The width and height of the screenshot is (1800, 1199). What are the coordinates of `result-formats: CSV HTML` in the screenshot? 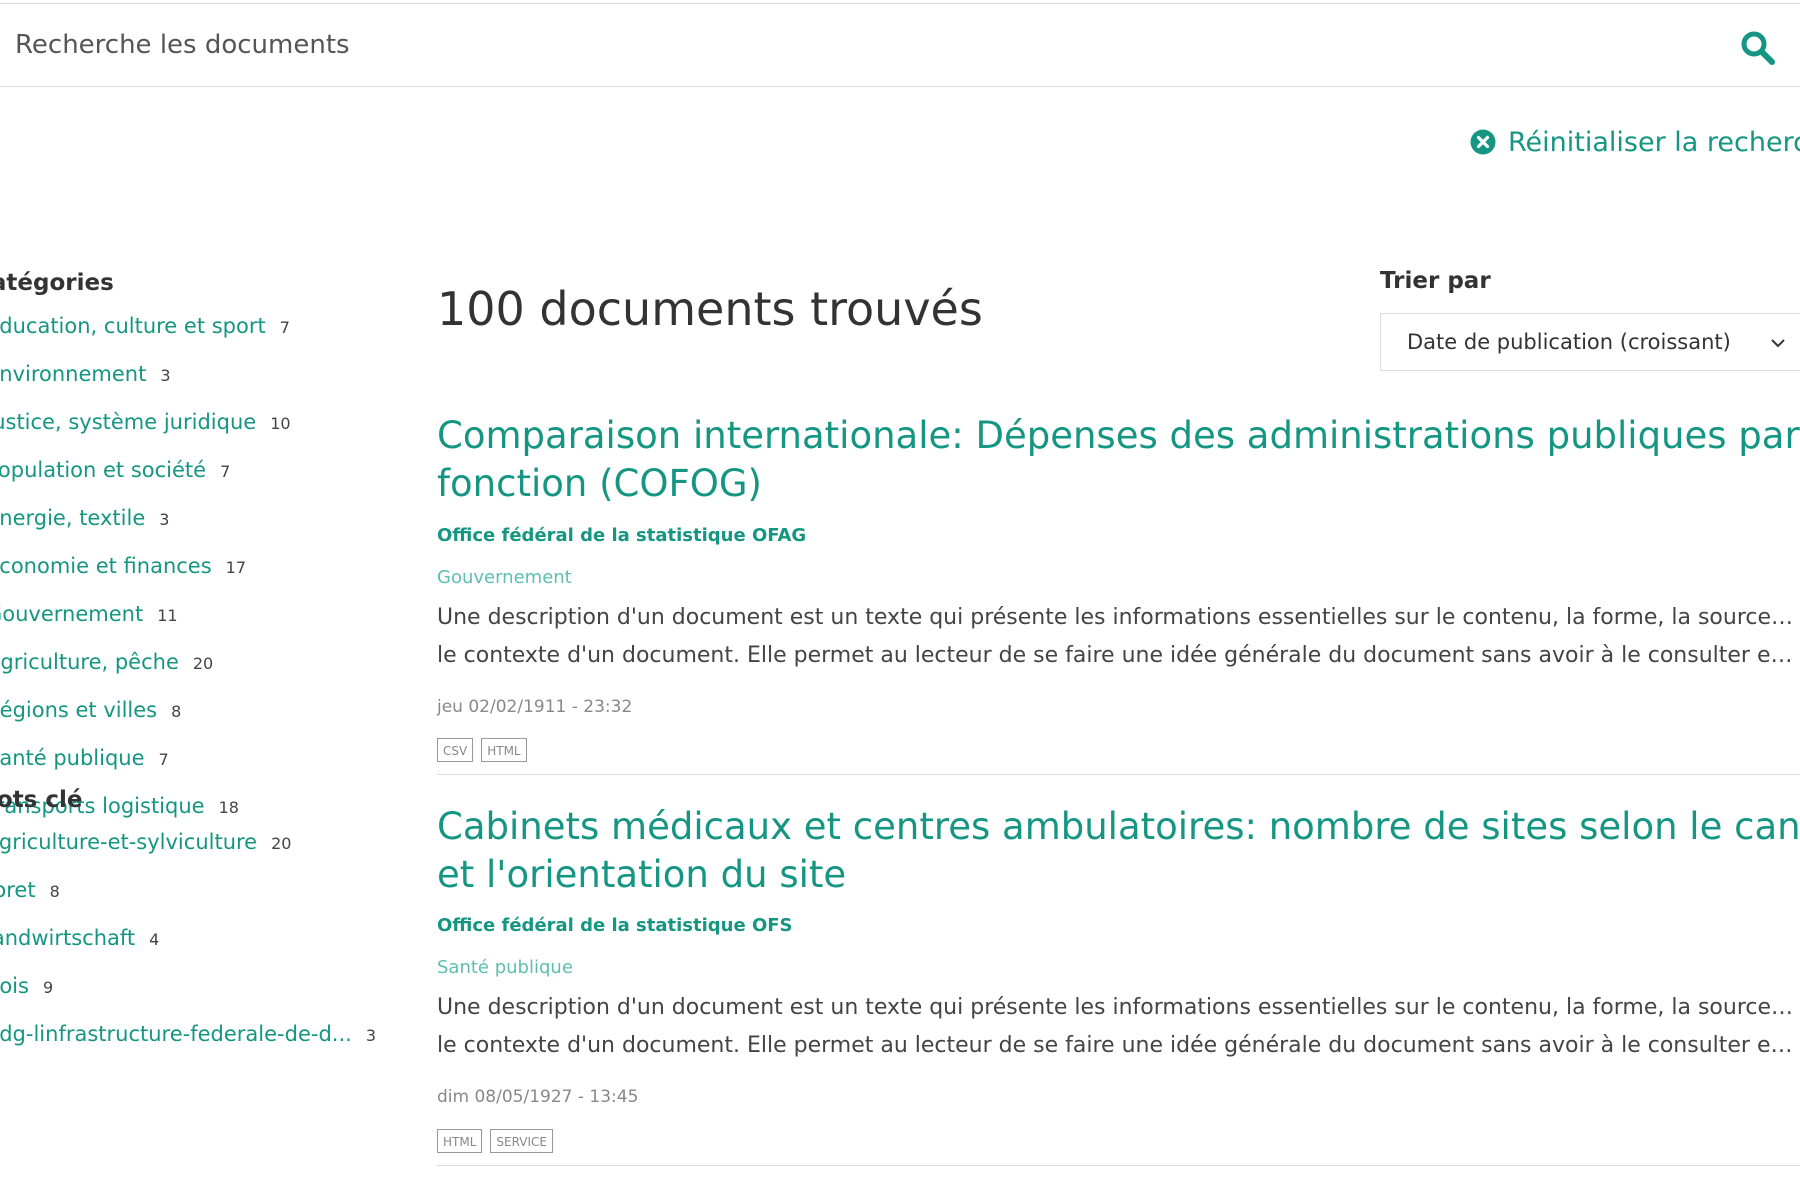 It's located at (486, 750).